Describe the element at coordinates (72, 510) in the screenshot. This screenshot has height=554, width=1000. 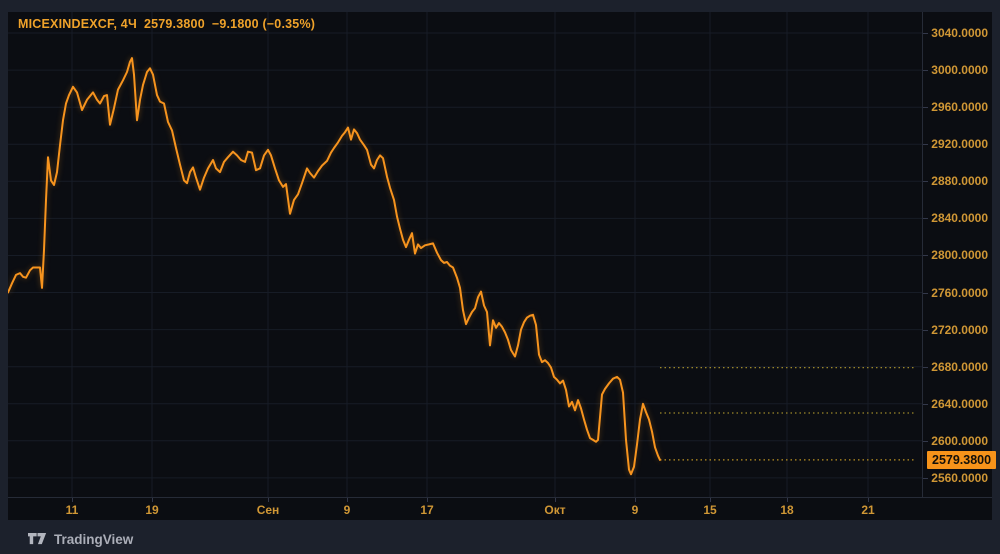
I see `time-tick-label: 11` at that location.